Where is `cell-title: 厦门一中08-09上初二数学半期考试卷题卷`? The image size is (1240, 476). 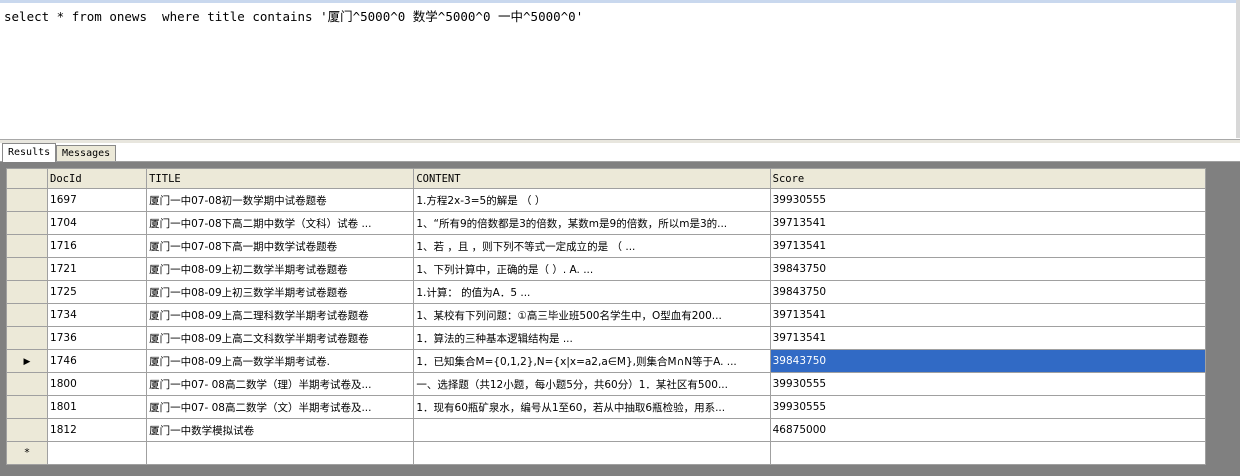 cell-title: 厦门一中08-09上初二数学半期考试卷题卷 is located at coordinates (280, 269).